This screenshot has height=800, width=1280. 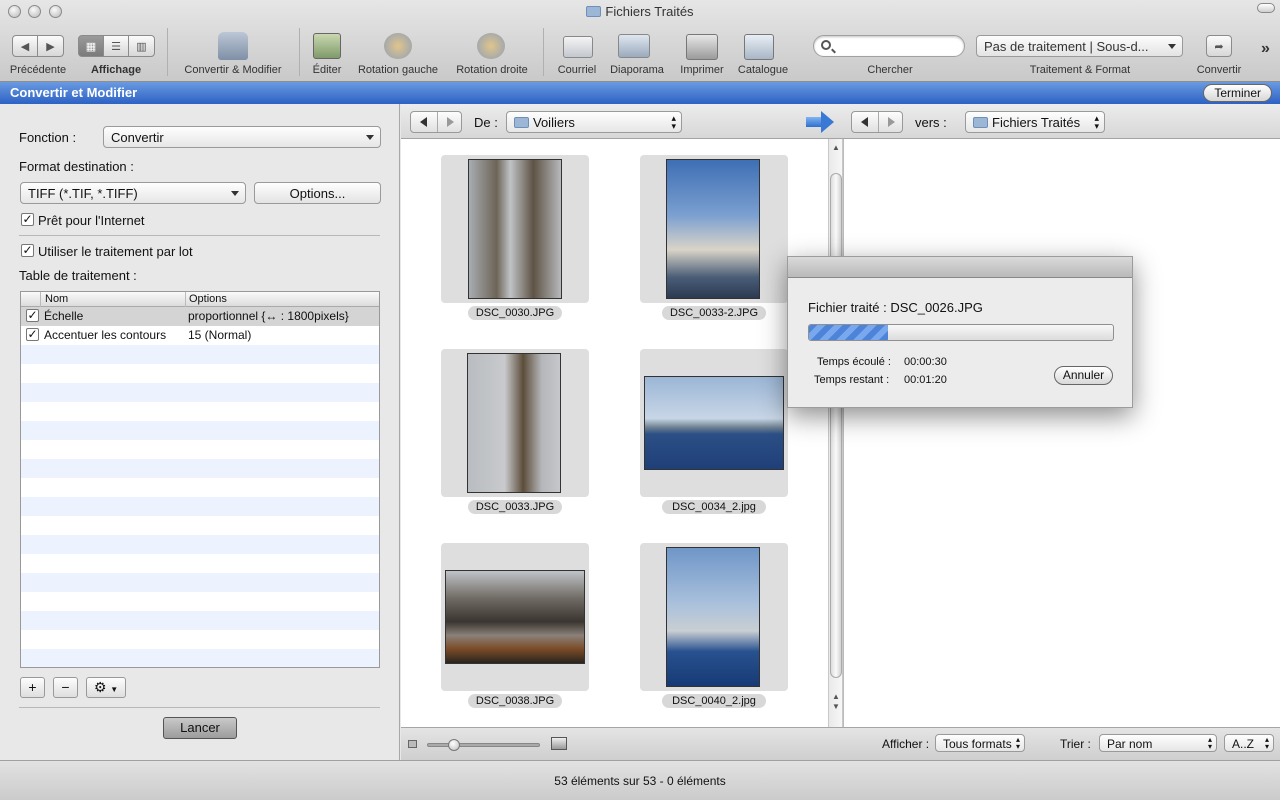 I want to click on processed-file-text: Fichier traité : DSC_0026.JPG, so click(x=895, y=307).